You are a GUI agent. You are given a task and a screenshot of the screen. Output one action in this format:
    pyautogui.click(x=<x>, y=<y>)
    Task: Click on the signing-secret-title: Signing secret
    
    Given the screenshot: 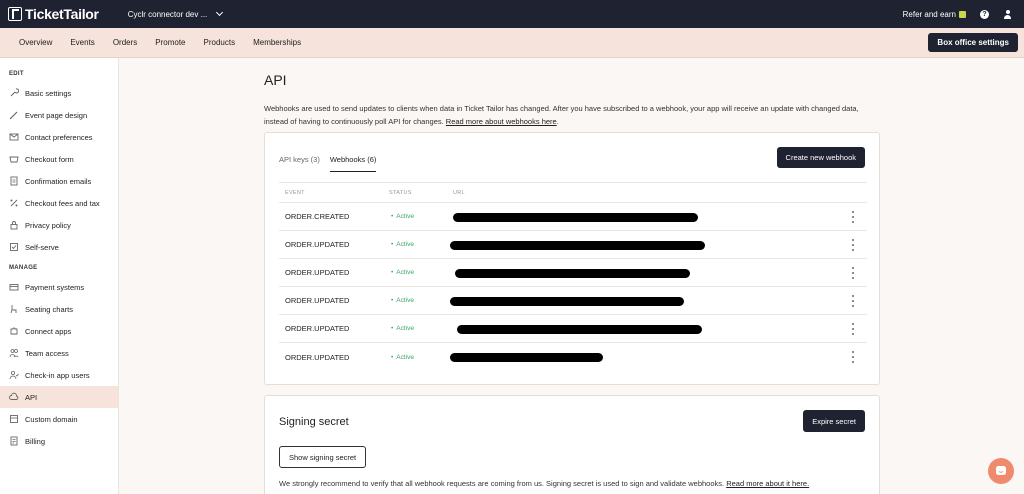 What is the action you would take?
    pyautogui.click(x=314, y=422)
    